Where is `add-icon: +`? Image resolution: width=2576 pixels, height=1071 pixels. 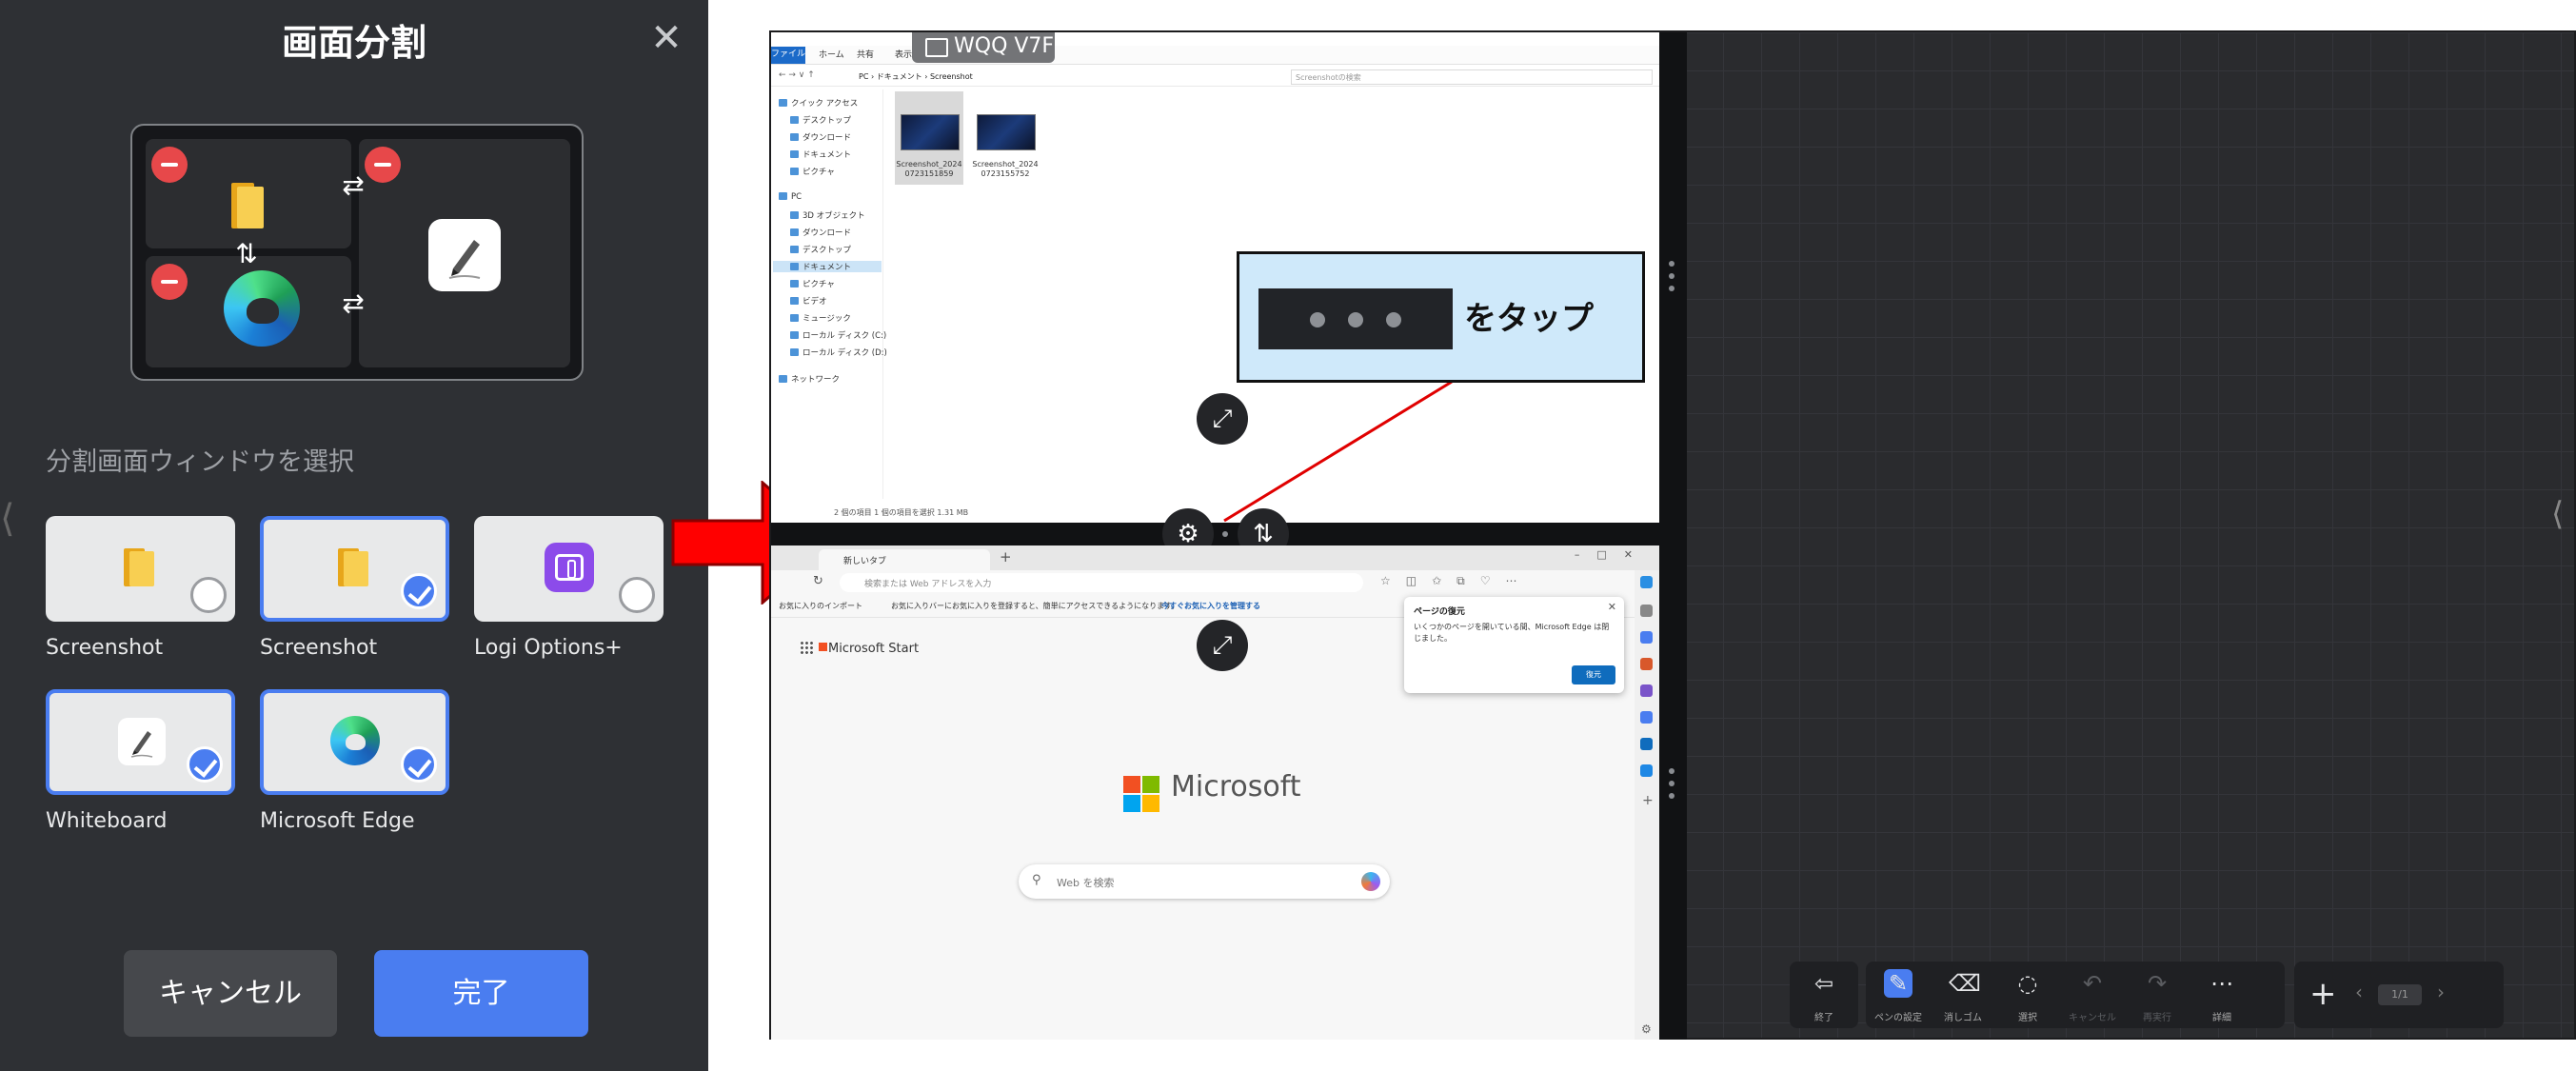
add-icon: + is located at coordinates (1648, 800).